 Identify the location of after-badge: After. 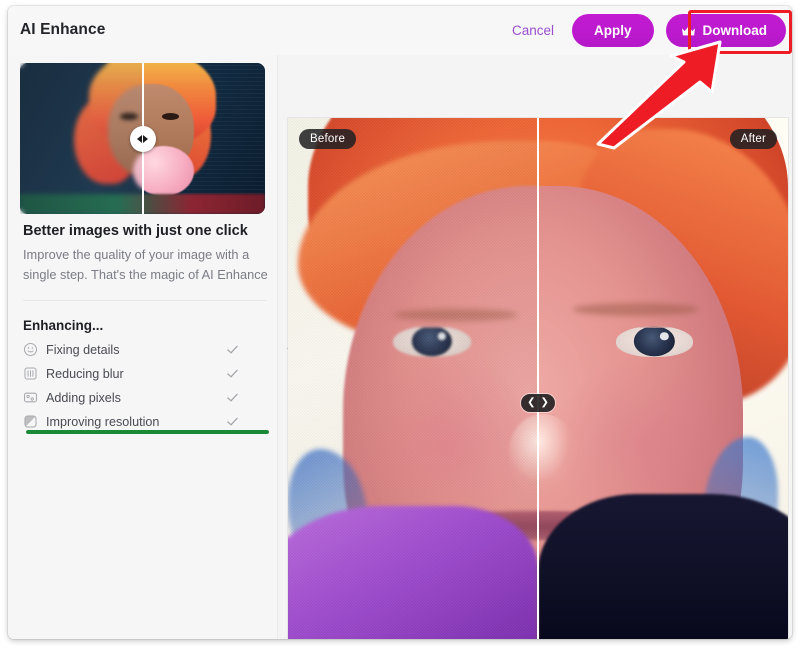
(753, 139).